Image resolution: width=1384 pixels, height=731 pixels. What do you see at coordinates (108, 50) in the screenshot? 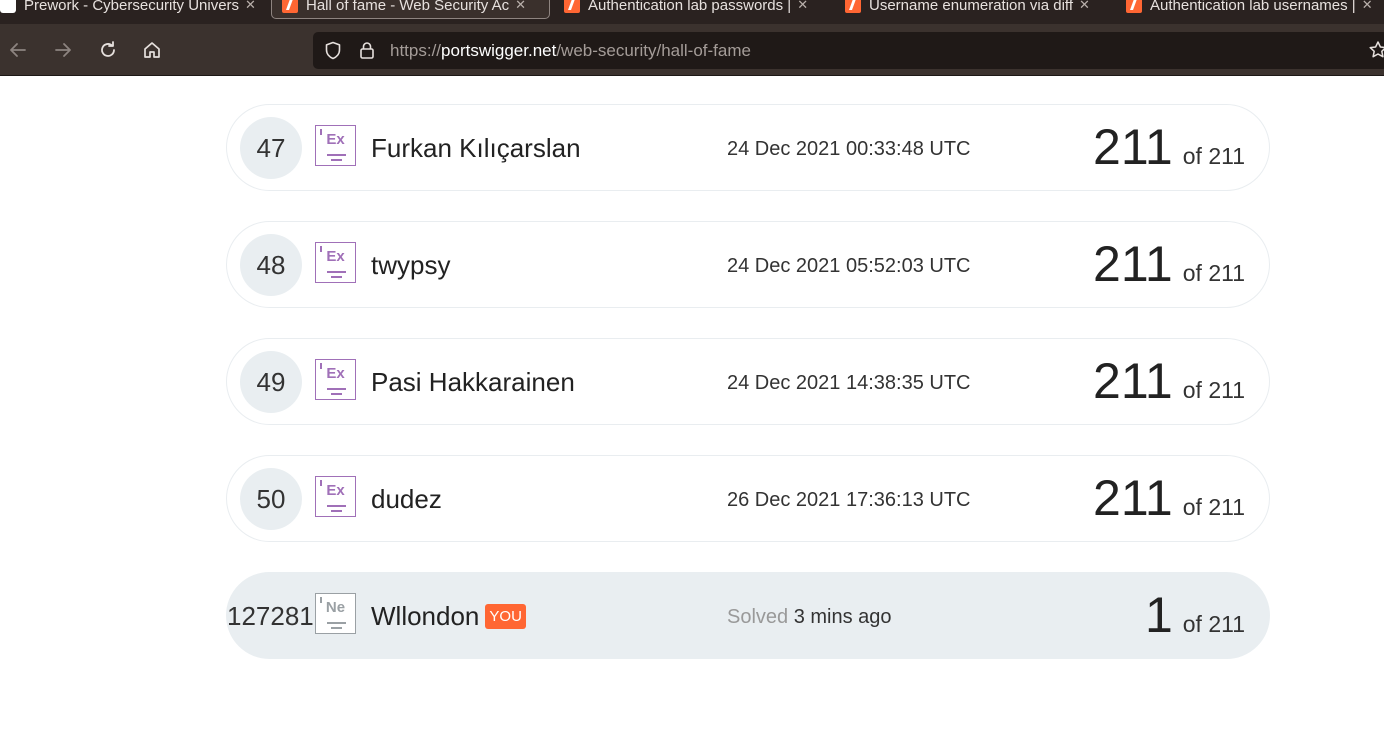
I see `reload-icon` at bounding box center [108, 50].